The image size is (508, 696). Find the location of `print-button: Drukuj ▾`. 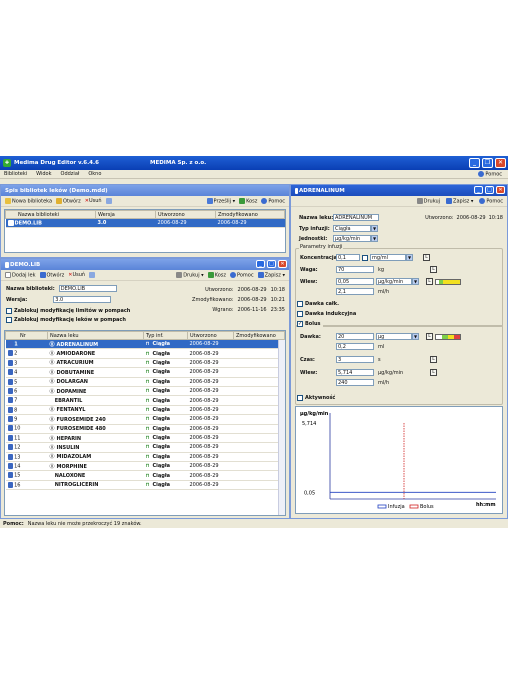

print-button: Drukuj ▾ is located at coordinates (190, 274).